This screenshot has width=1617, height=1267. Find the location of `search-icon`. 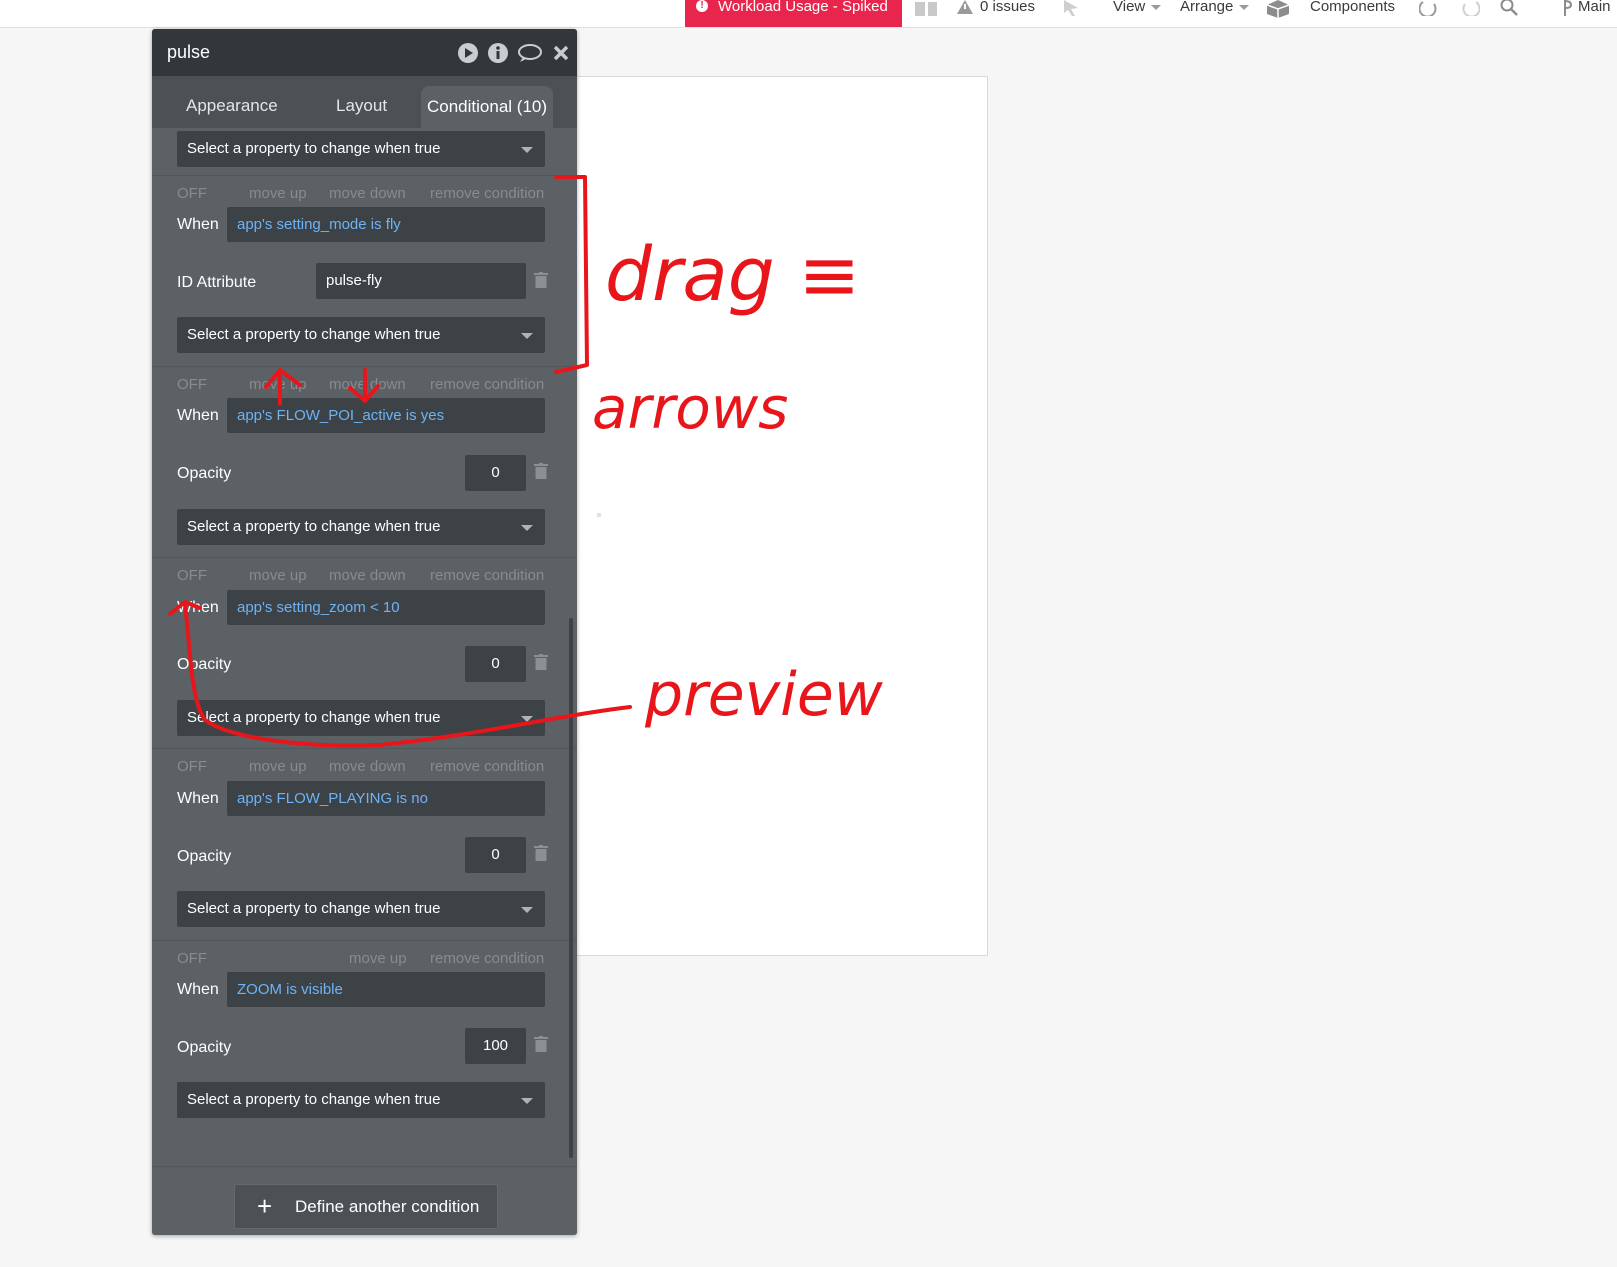

search-icon is located at coordinates (1510, 13).